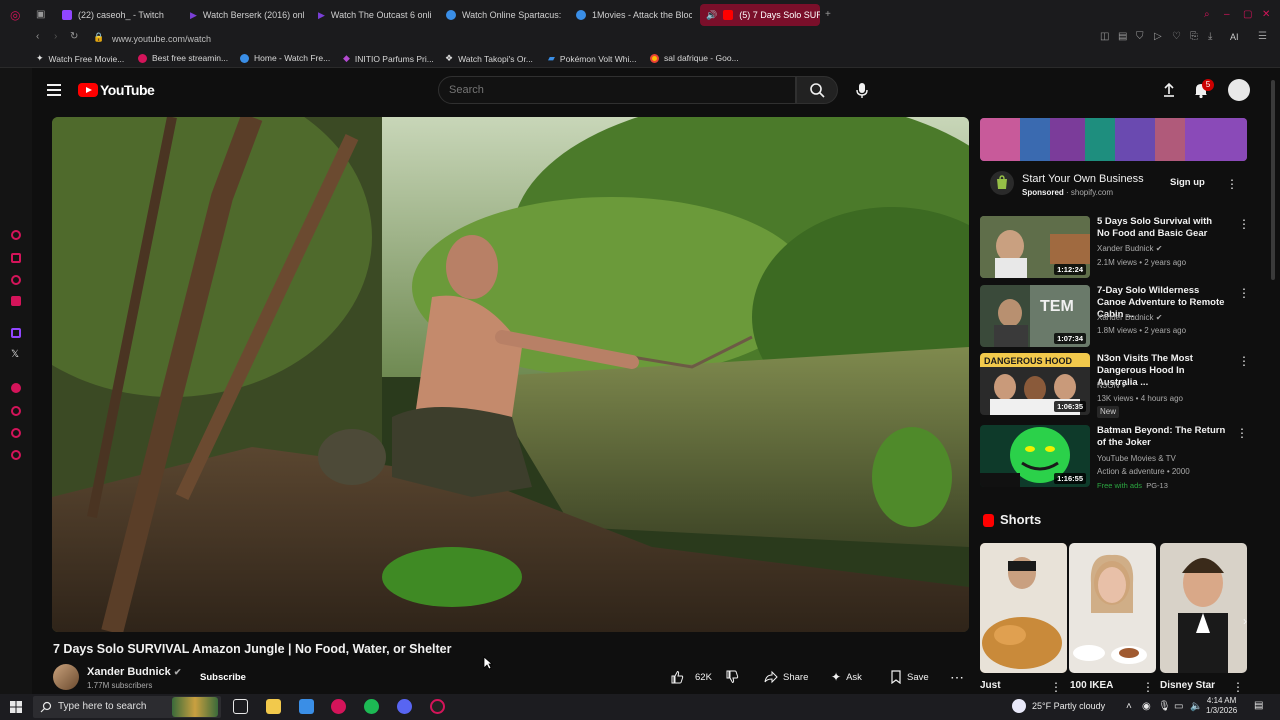 The image size is (1280, 720). I want to click on shield-icon: ⛉, so click(1140, 37).